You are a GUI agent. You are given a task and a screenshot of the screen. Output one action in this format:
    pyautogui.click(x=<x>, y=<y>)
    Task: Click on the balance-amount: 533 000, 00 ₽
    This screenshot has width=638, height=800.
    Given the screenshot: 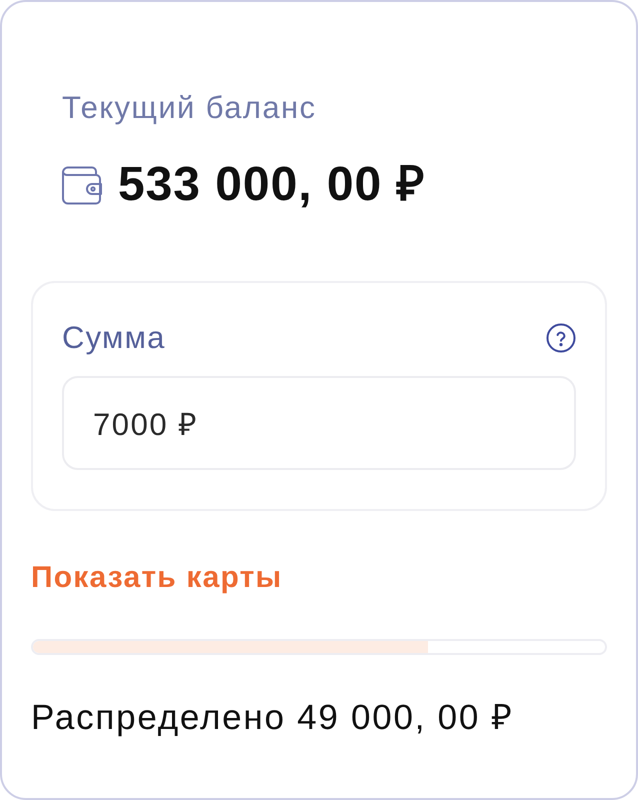 What is the action you would take?
    pyautogui.click(x=272, y=185)
    